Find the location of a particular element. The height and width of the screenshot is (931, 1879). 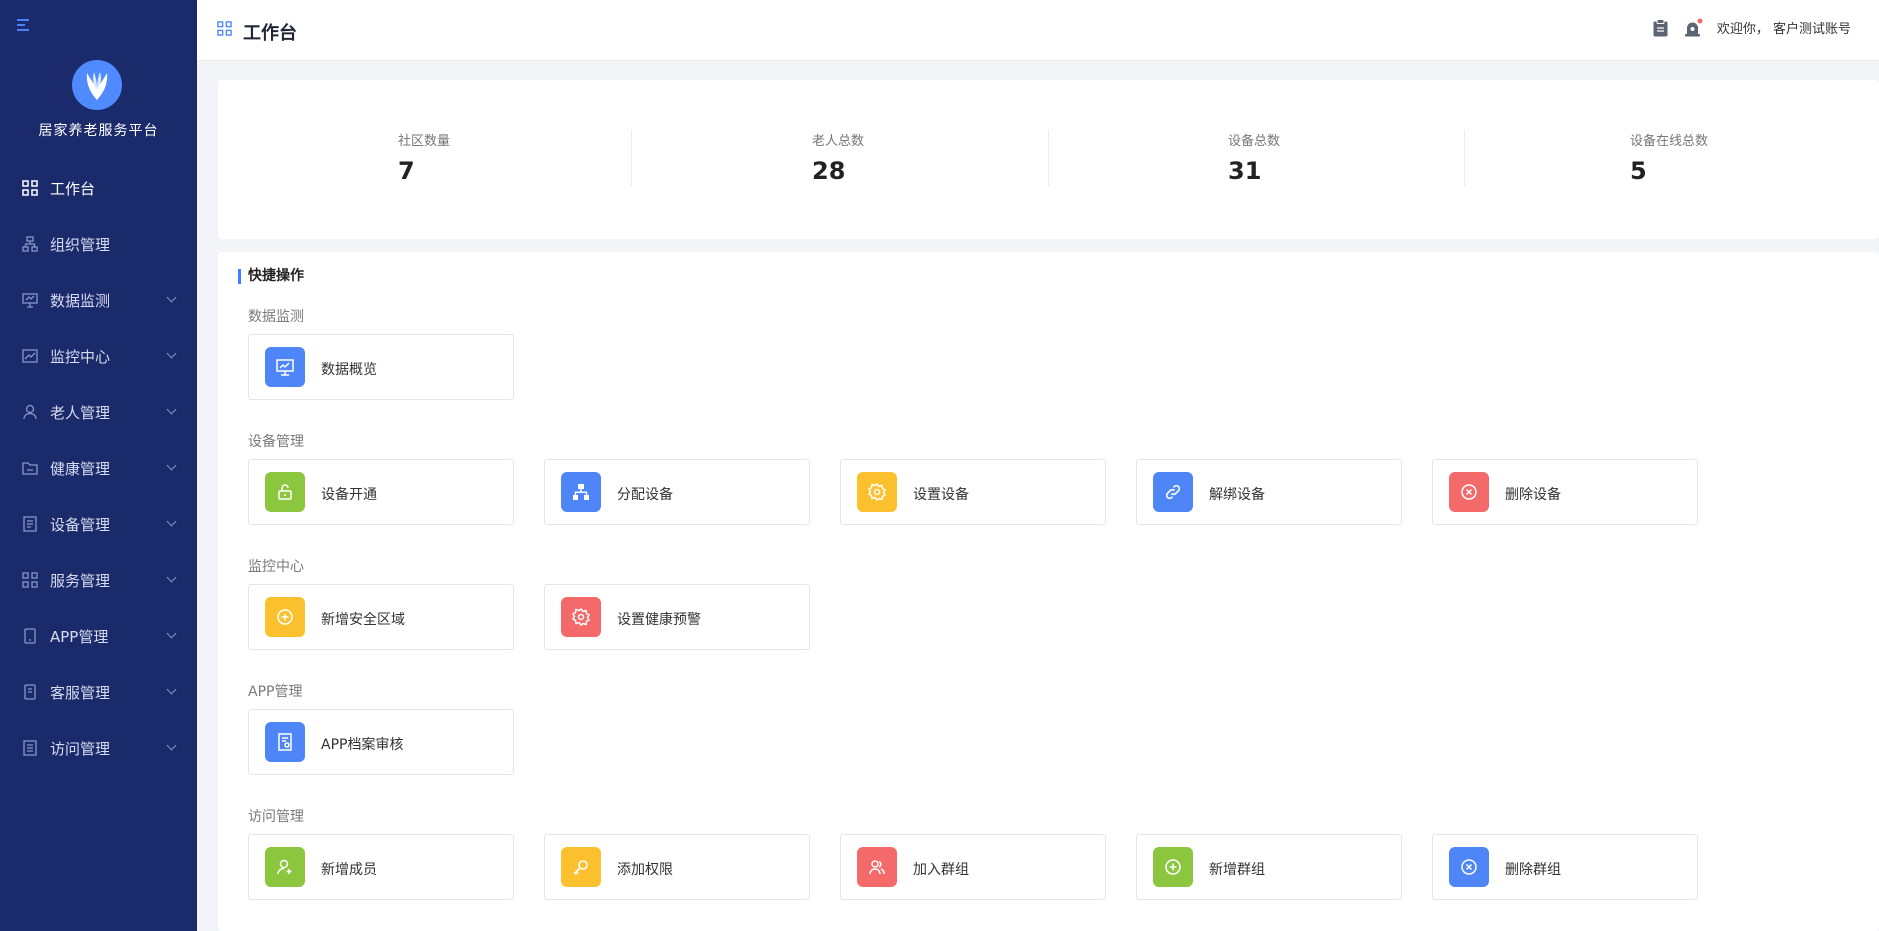

stat-device-online-count: 设备在线总数 5 is located at coordinates (1669, 157).